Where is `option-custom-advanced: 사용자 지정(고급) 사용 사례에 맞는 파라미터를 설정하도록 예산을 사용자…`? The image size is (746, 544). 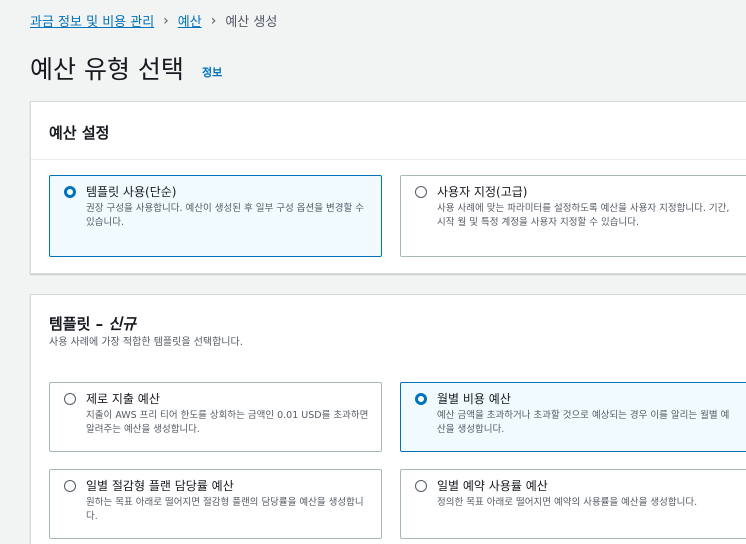 option-custom-advanced: 사용자 지정(고급) 사용 사례에 맞는 파라미터를 설정하도록 예산을 사용자… is located at coordinates (573, 216).